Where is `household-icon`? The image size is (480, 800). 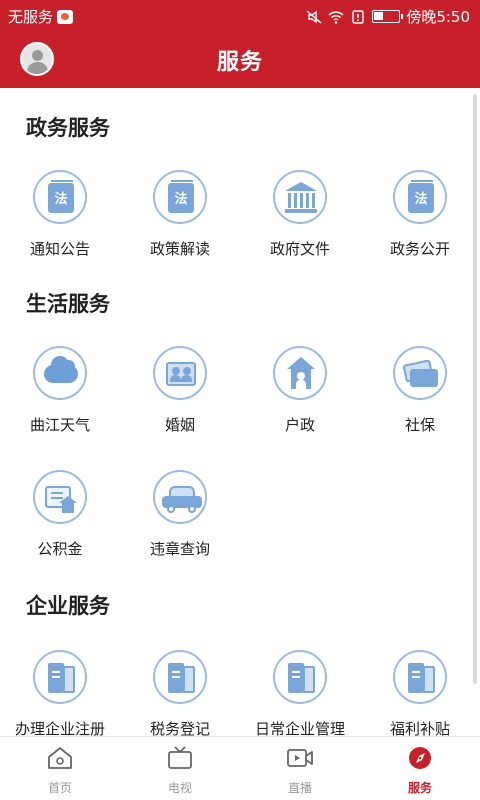 household-icon is located at coordinates (300, 373).